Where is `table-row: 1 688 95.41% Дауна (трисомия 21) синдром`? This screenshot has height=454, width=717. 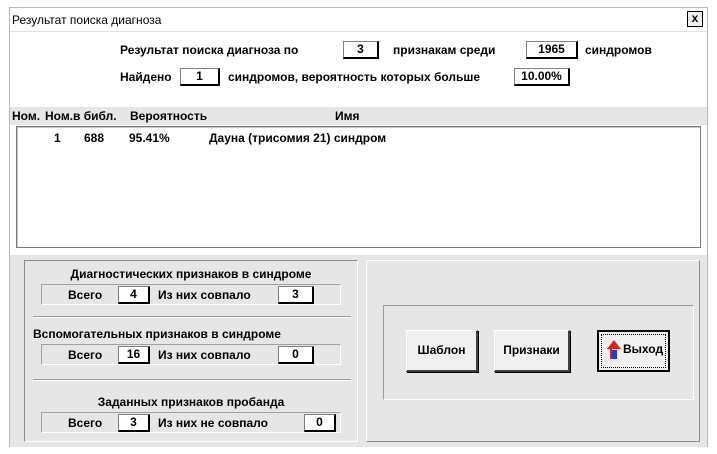 table-row: 1 688 95.41% Дауна (трисомия 21) синдром is located at coordinates (358, 139).